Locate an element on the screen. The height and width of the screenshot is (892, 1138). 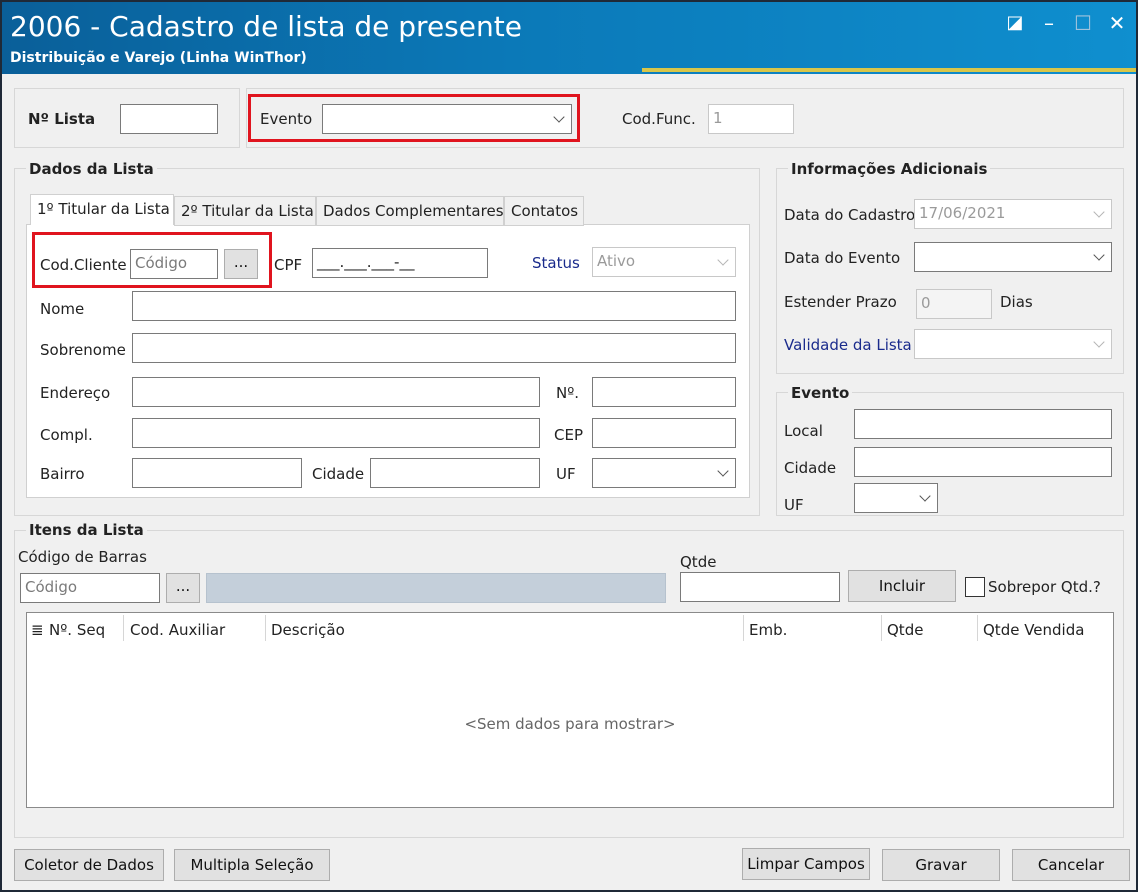
numero-input is located at coordinates (664, 392).